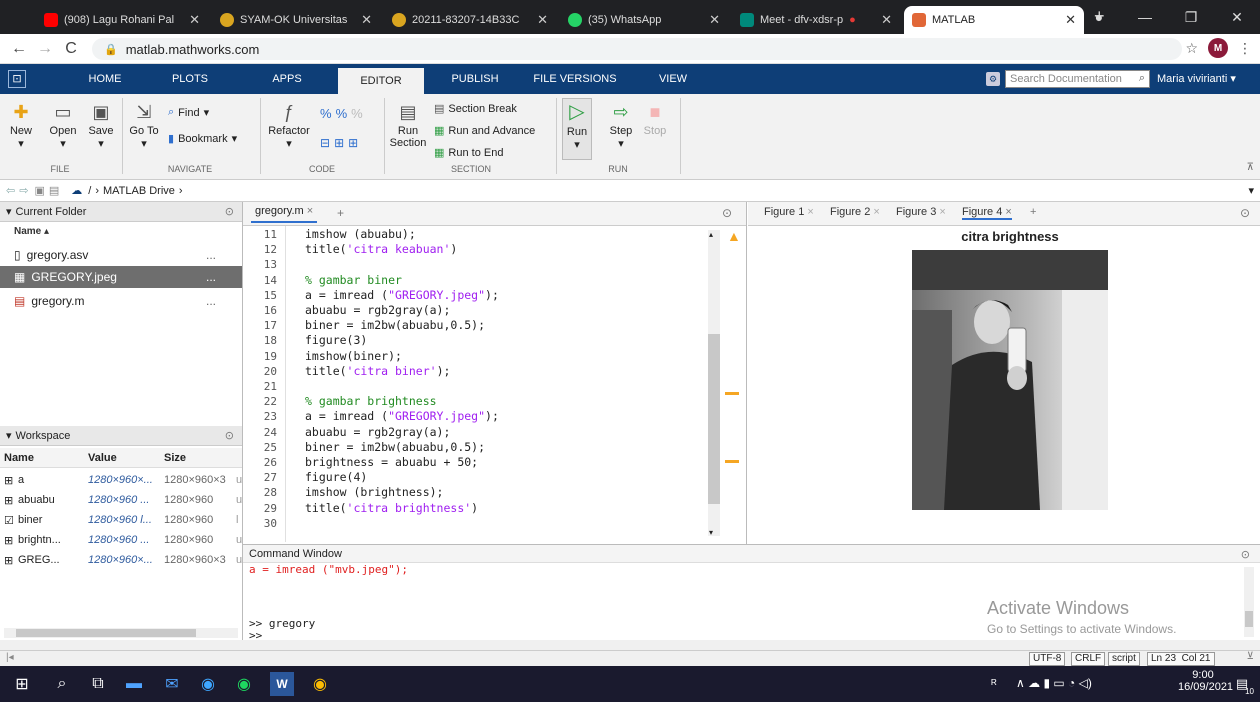 The height and width of the screenshot is (702, 1260). What do you see at coordinates (22, 684) in the screenshot?
I see `windows-start-icon: ⊞` at bounding box center [22, 684].